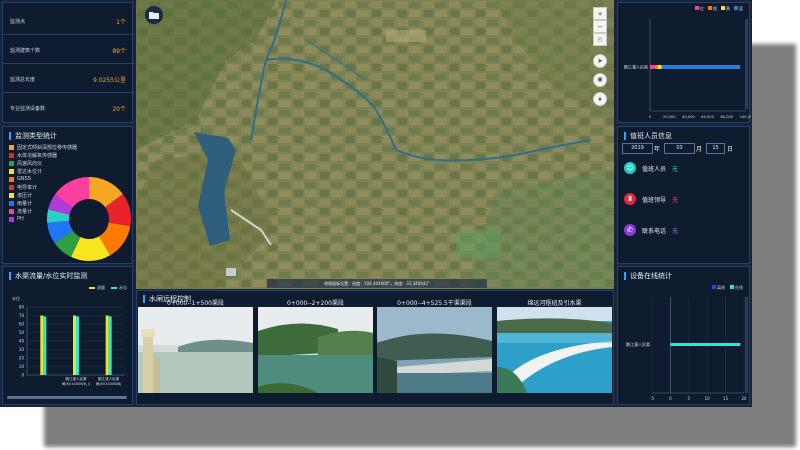 The image size is (800, 450). Describe the element at coordinates (28, 109) in the screenshot. I see `stat-label: 专业监测设备数` at that location.